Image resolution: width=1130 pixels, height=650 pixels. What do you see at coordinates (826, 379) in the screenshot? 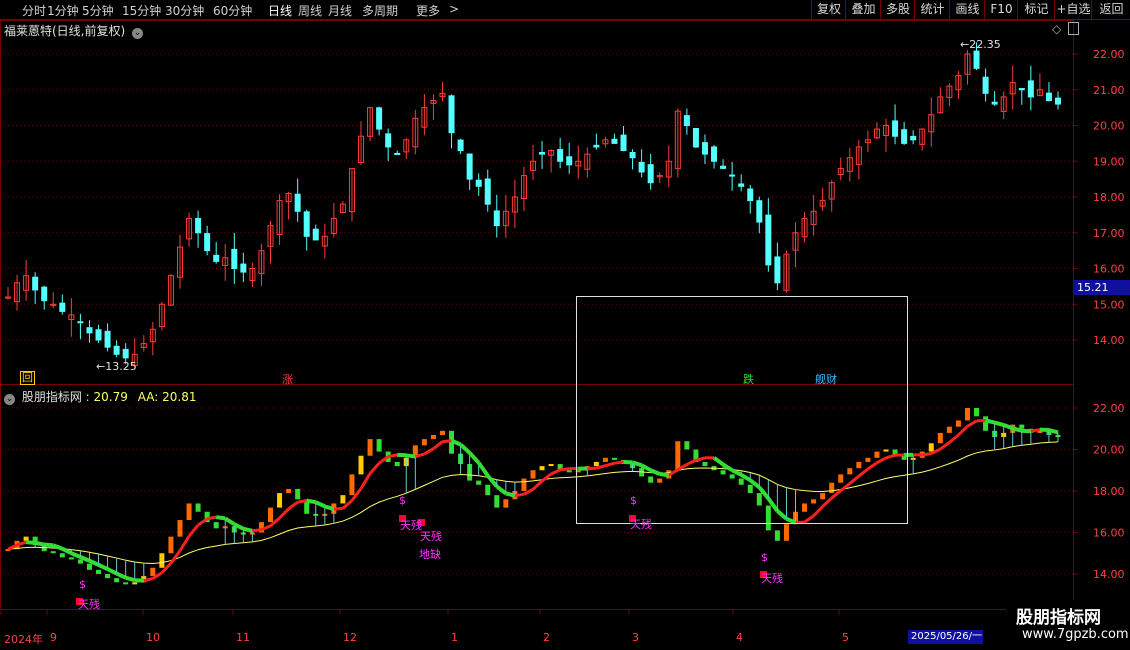
I see `finance-marker: 舰财` at bounding box center [826, 379].